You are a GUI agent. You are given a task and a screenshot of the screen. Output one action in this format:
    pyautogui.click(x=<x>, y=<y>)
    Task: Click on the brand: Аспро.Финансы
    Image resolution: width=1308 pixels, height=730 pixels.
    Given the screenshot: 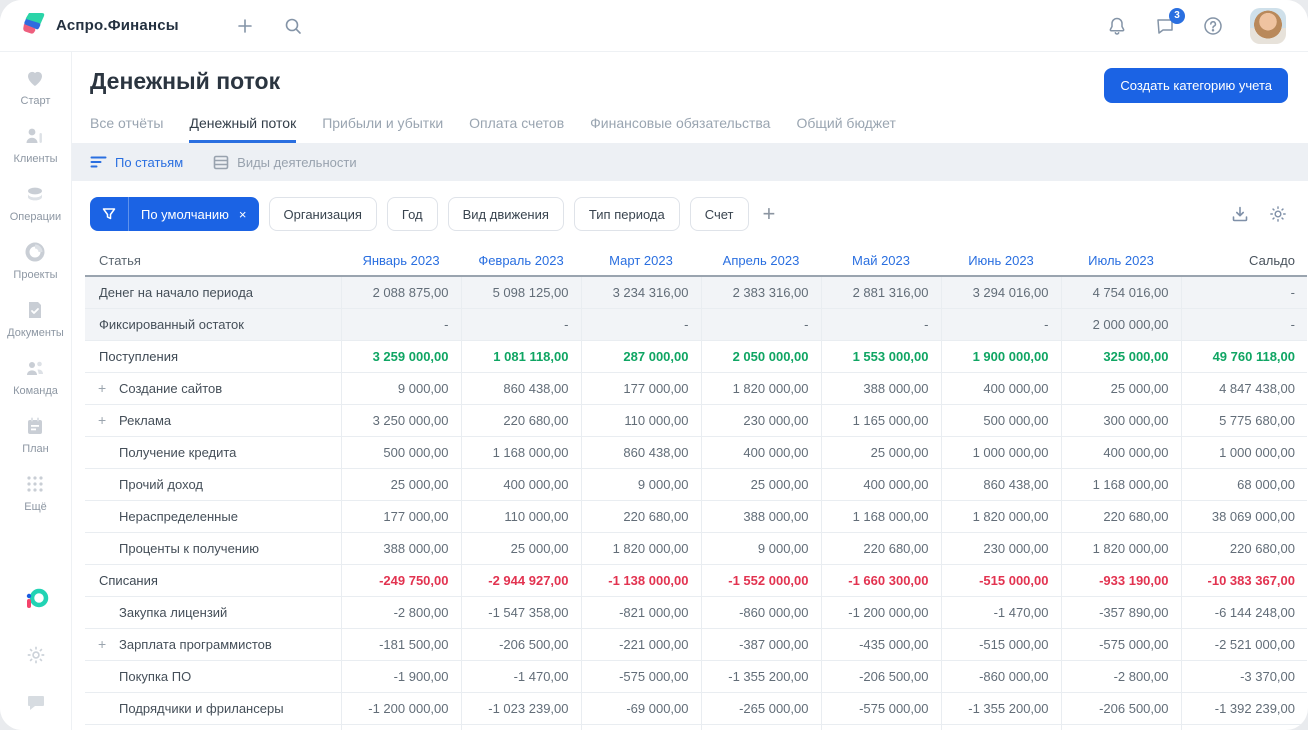 What is the action you would take?
    pyautogui.click(x=99, y=25)
    